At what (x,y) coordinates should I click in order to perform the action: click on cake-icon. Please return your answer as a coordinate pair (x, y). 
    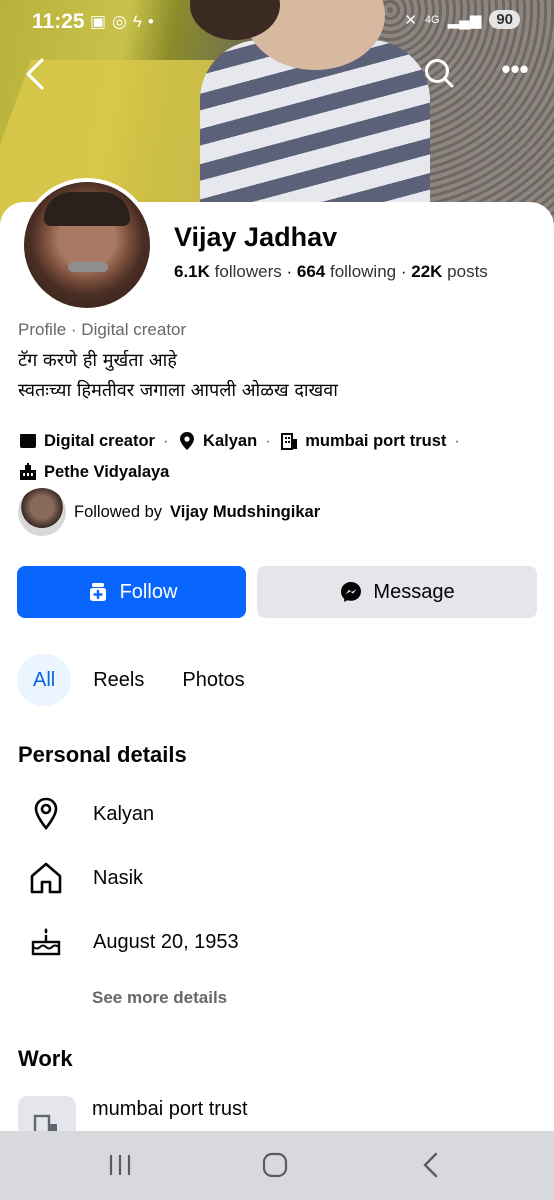
    Looking at the image, I should click on (46, 942).